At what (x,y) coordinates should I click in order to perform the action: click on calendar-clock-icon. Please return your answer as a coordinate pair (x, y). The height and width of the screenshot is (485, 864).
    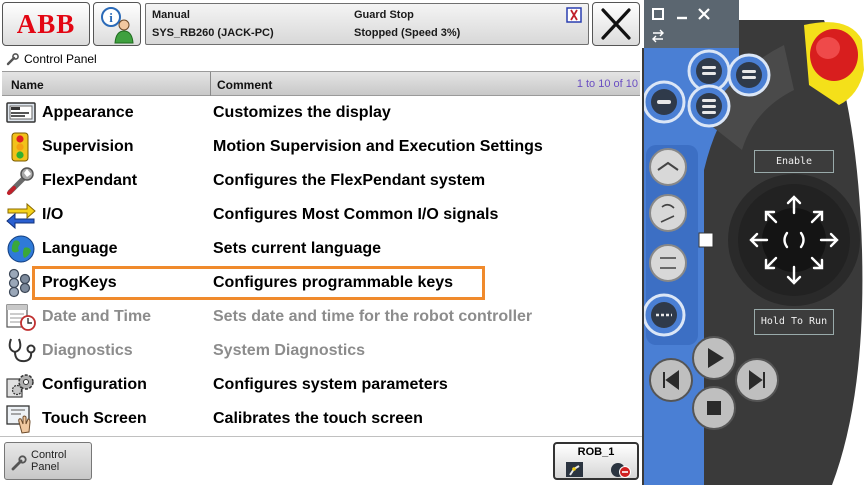
    Looking at the image, I should click on (21, 317).